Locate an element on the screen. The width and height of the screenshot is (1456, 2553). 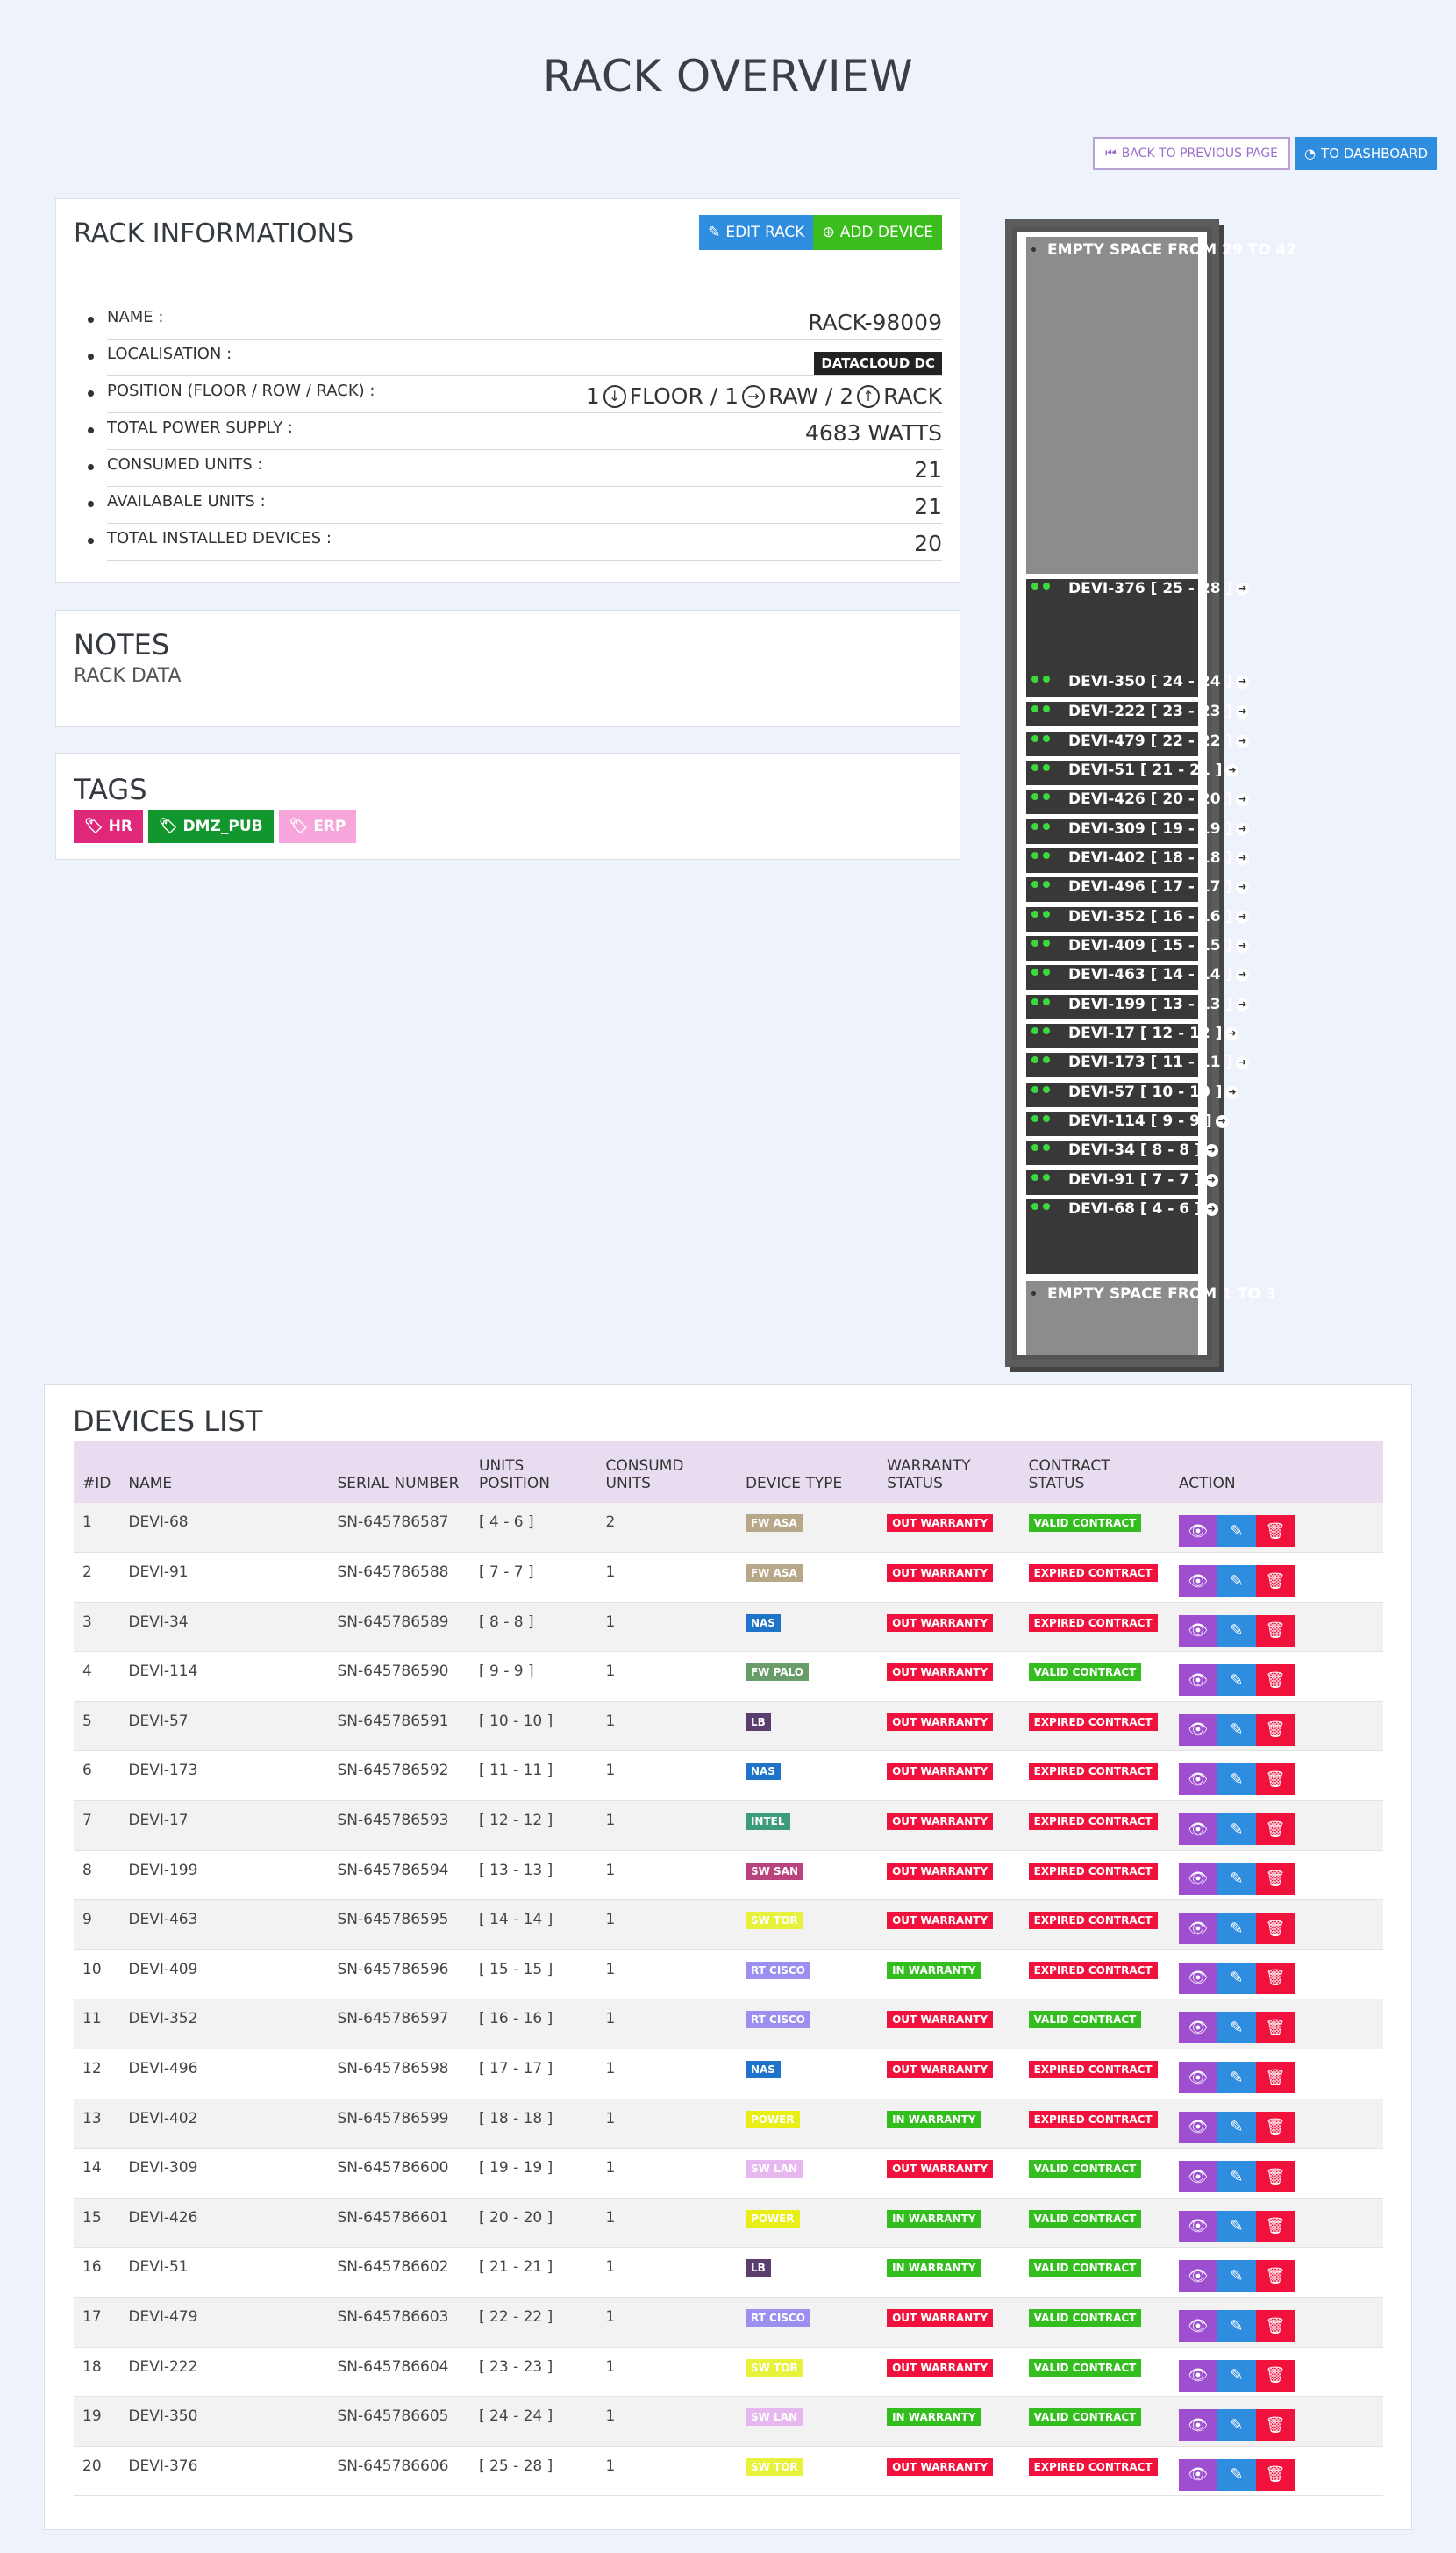
rack-slot: DEVI-402 [ 18 - 18 ] ➜ is located at coordinates (1138, 860).